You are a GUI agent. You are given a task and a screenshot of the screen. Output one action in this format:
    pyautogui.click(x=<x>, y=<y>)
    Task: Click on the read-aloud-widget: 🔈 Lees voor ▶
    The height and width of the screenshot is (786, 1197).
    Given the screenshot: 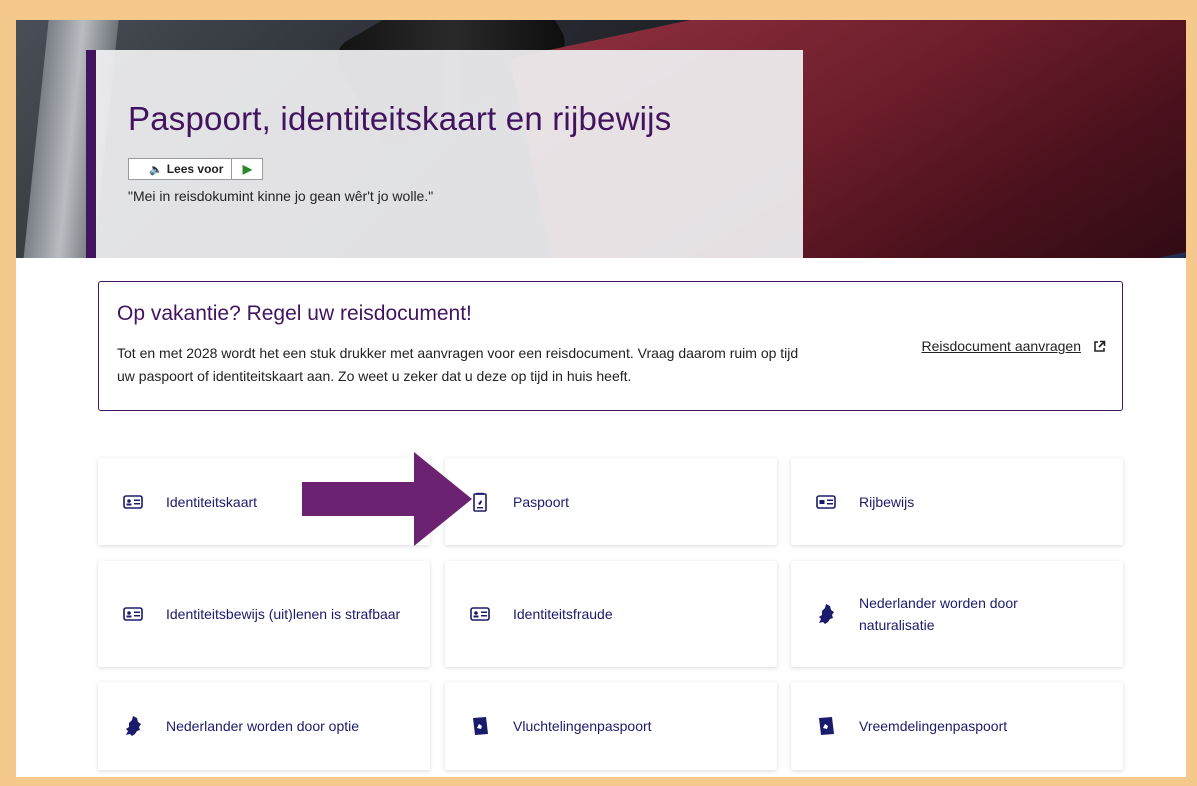 What is the action you would take?
    pyautogui.click(x=196, y=169)
    